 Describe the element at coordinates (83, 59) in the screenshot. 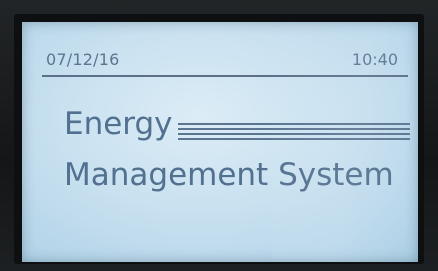

I see `date-display: 07/12/16` at that location.